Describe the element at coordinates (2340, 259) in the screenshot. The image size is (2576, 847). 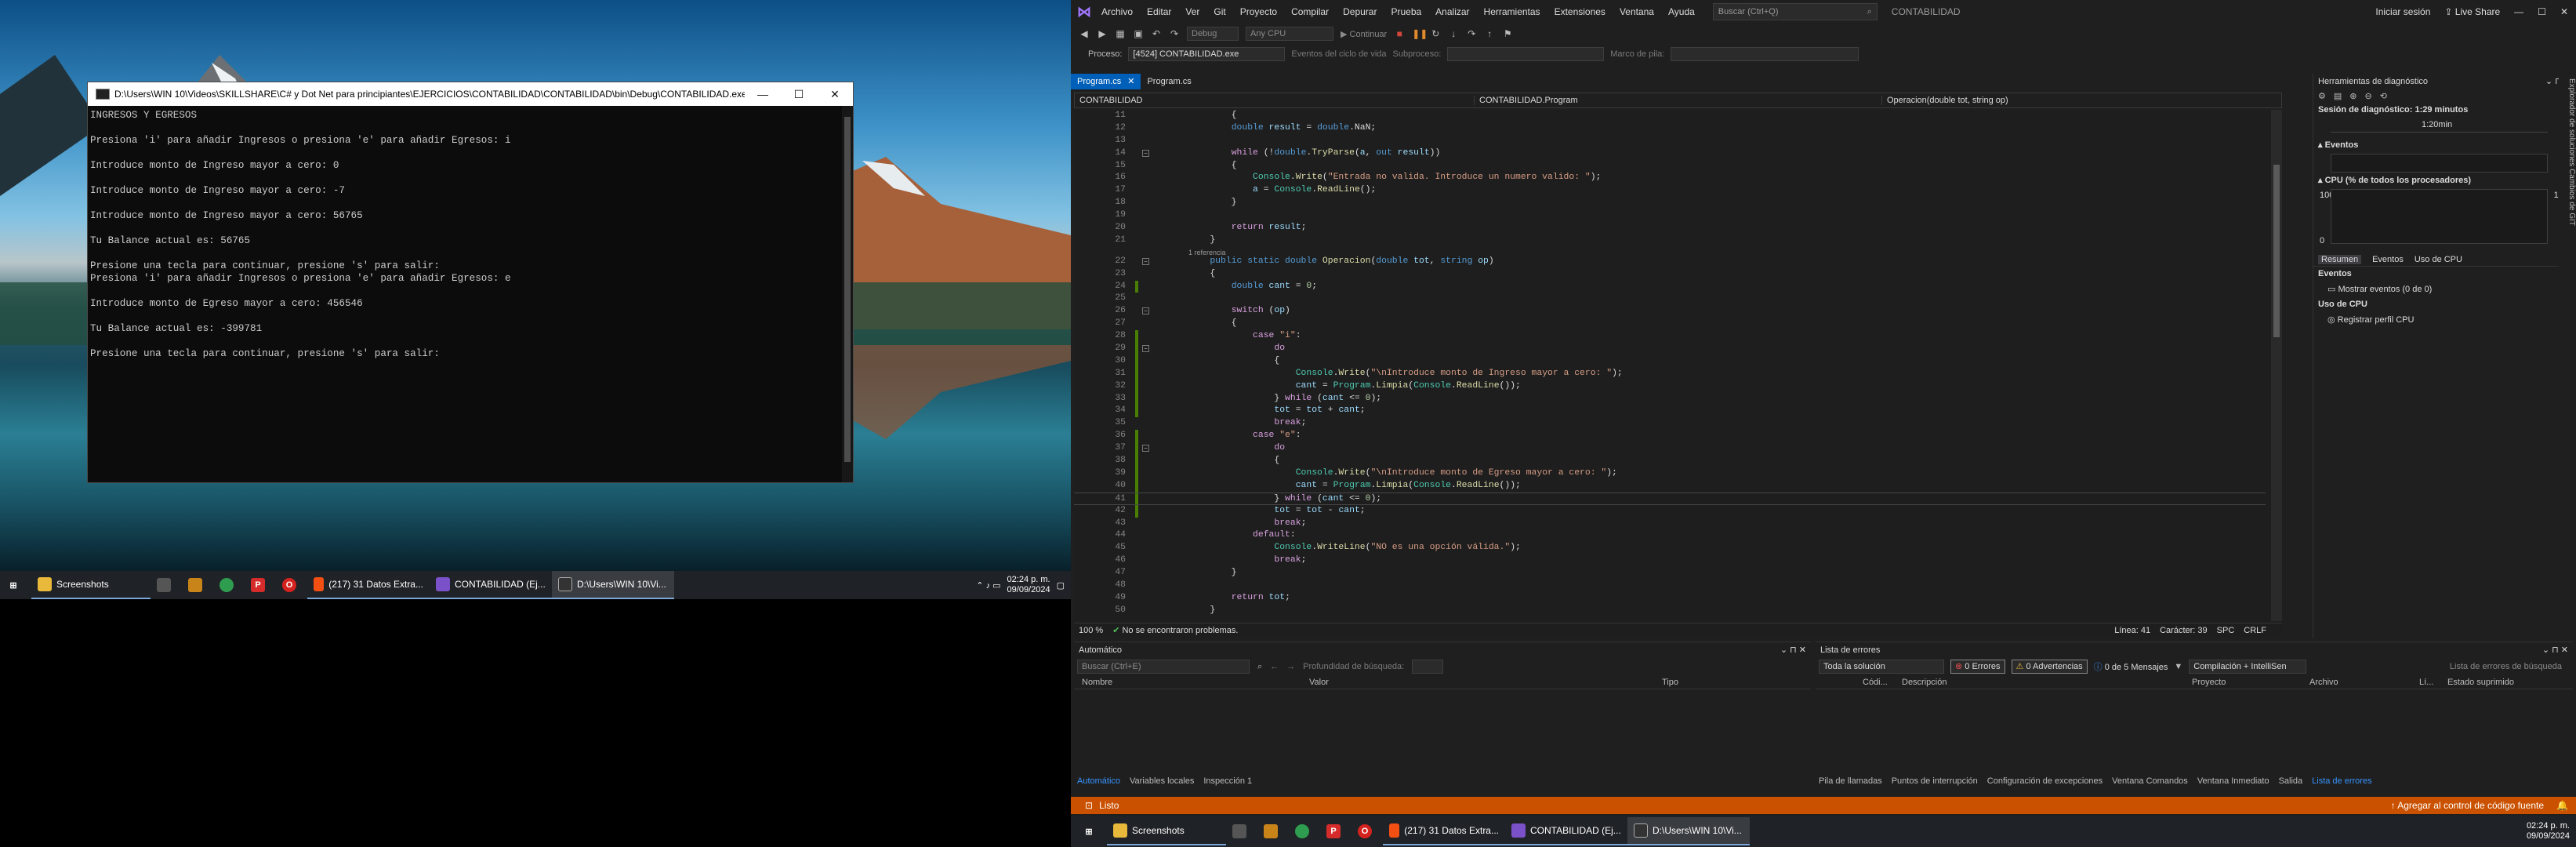
I see `tab-summary: Resumen` at that location.